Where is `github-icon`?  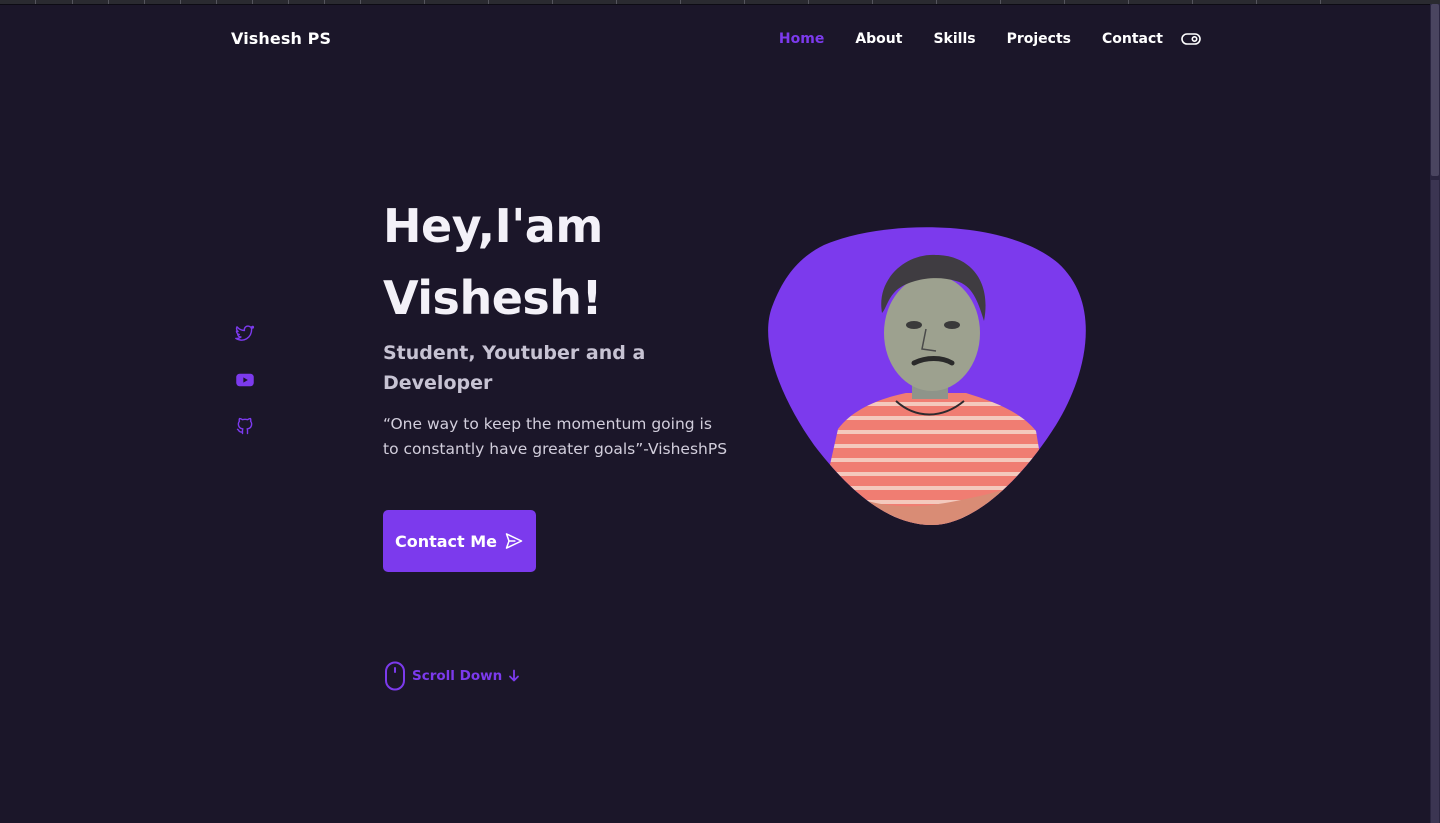 github-icon is located at coordinates (244, 426).